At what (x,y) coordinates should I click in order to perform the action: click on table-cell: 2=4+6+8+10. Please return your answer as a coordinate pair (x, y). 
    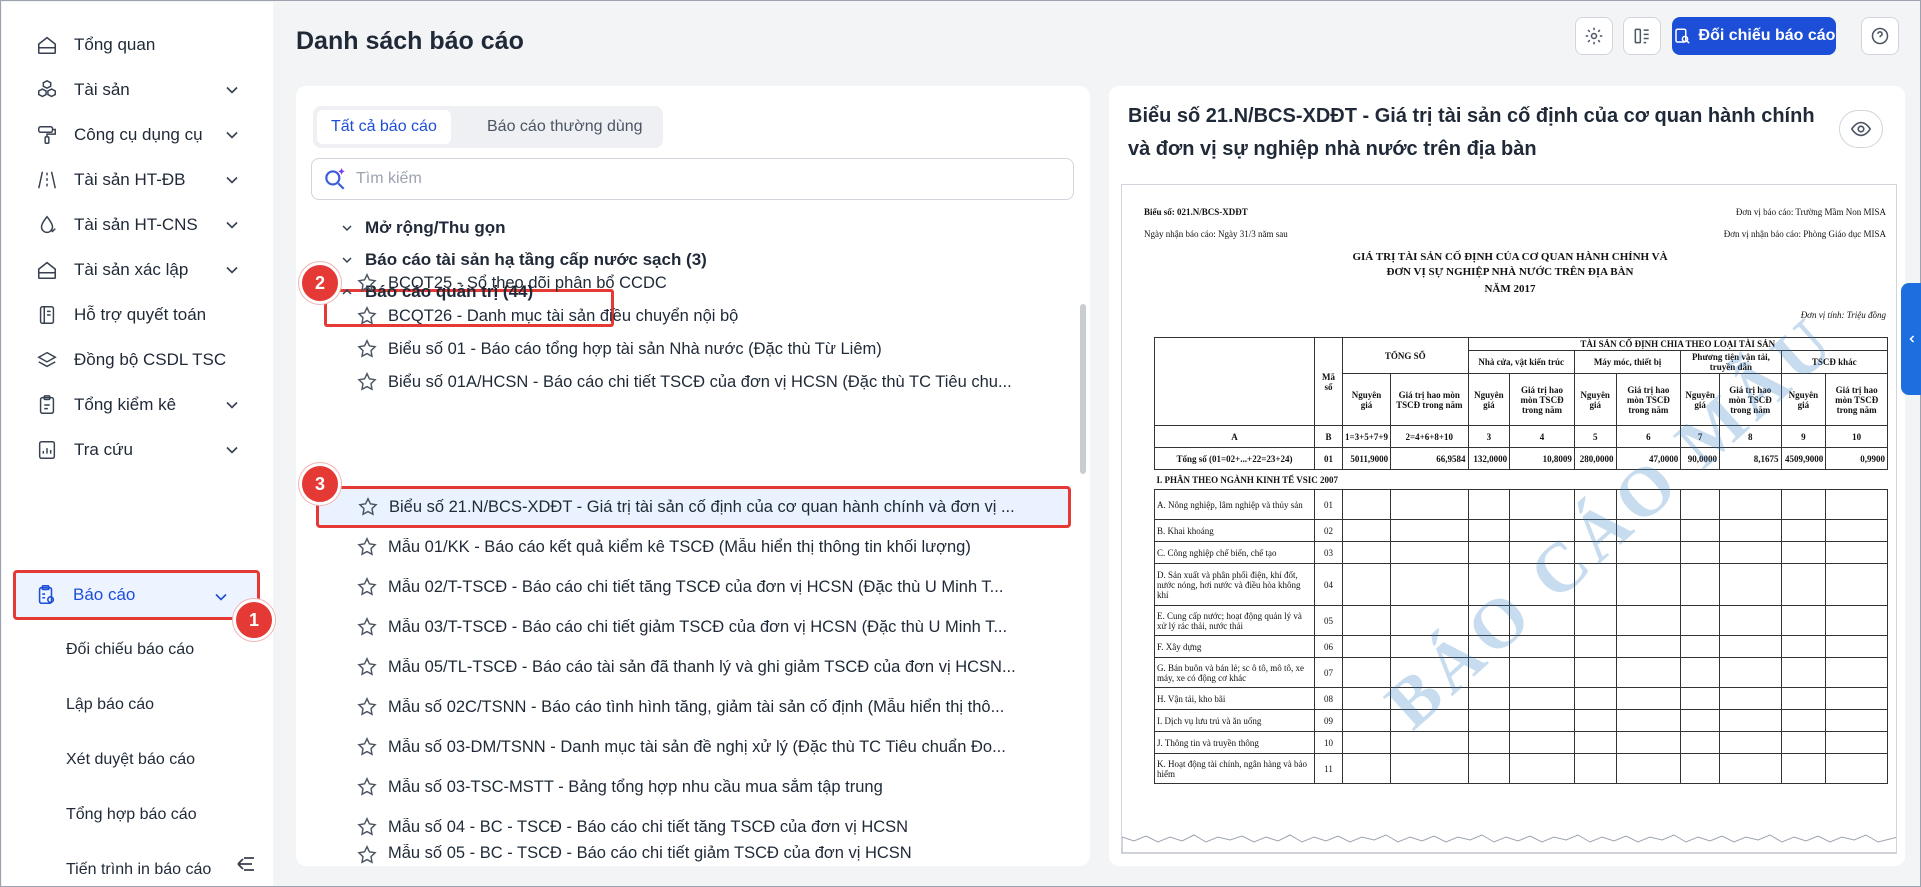
    Looking at the image, I should click on (1429, 436).